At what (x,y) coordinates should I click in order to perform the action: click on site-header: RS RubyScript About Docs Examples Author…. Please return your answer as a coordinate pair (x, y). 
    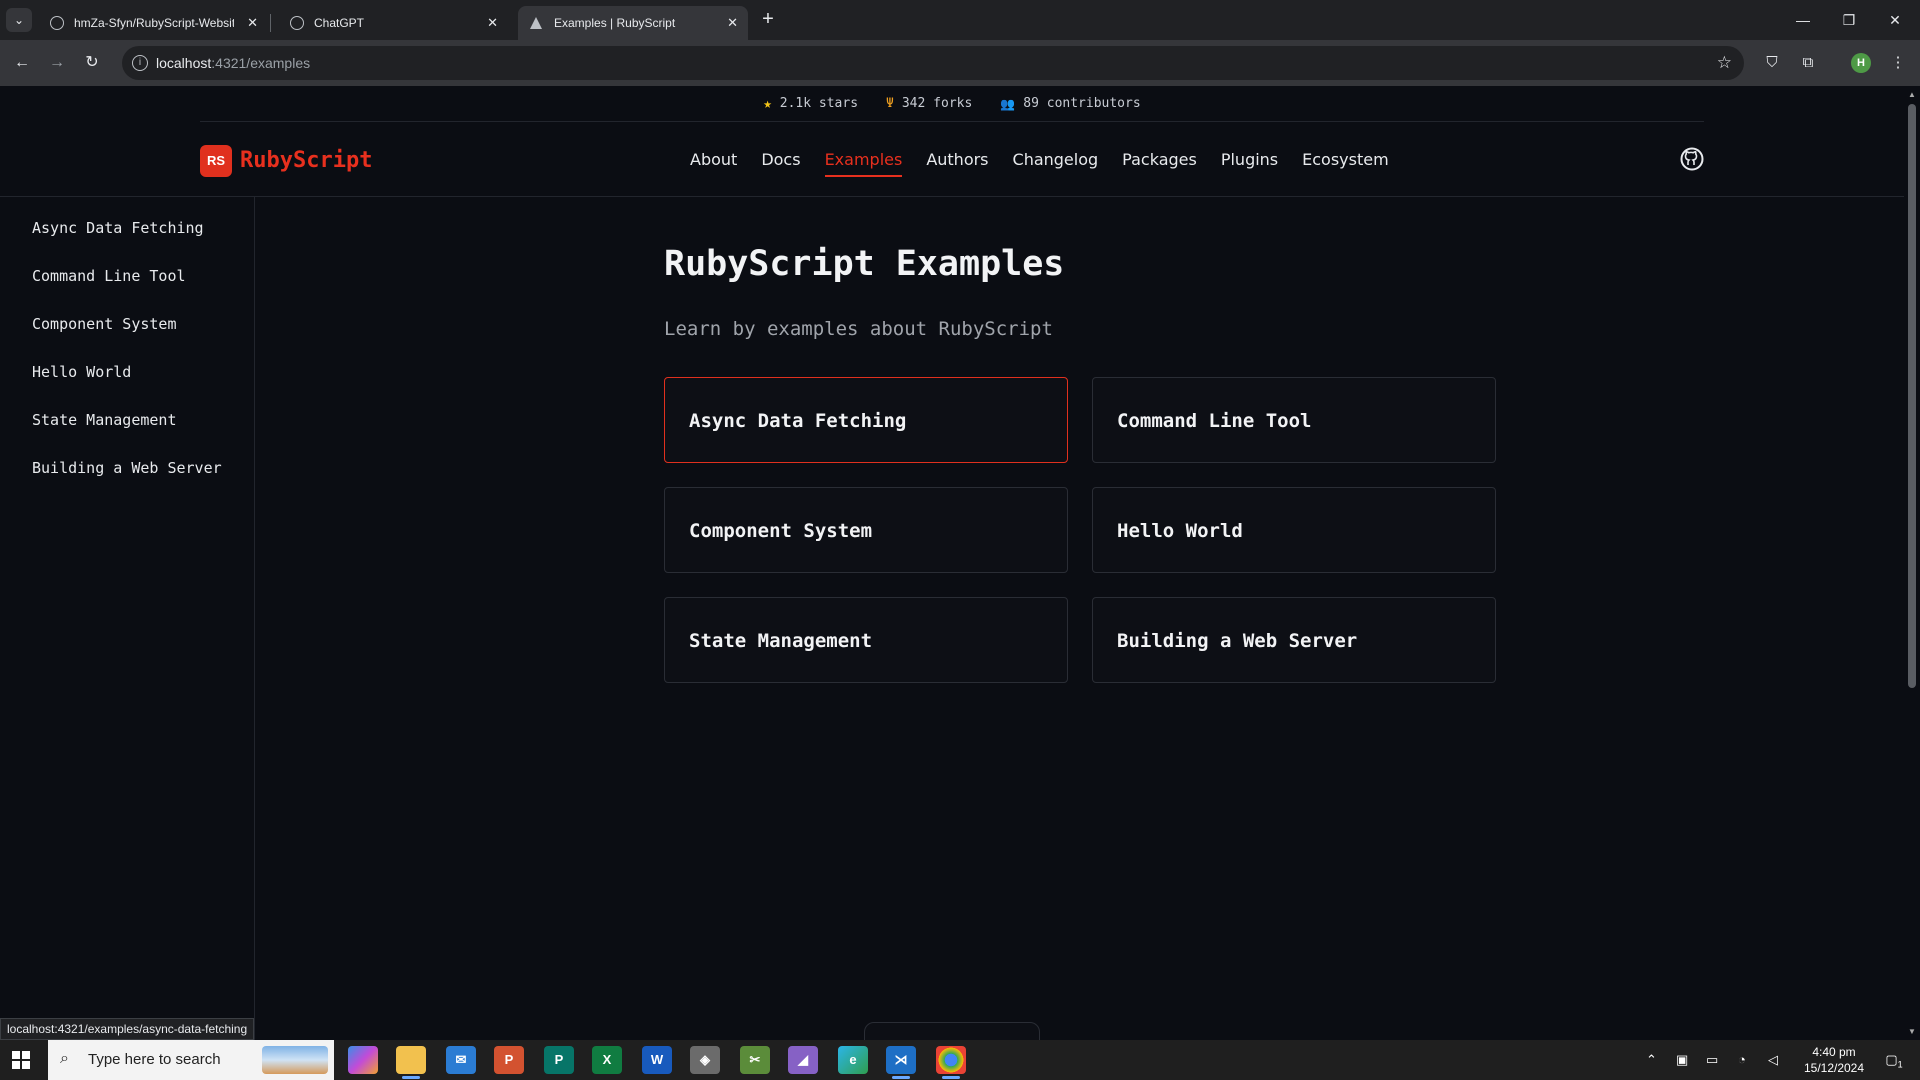
    Looking at the image, I should click on (952, 159).